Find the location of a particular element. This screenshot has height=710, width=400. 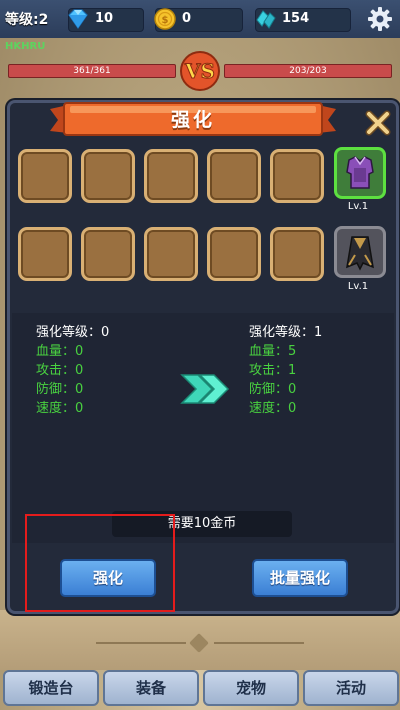

nav-activity-button: 活动 is located at coordinates (351, 688).